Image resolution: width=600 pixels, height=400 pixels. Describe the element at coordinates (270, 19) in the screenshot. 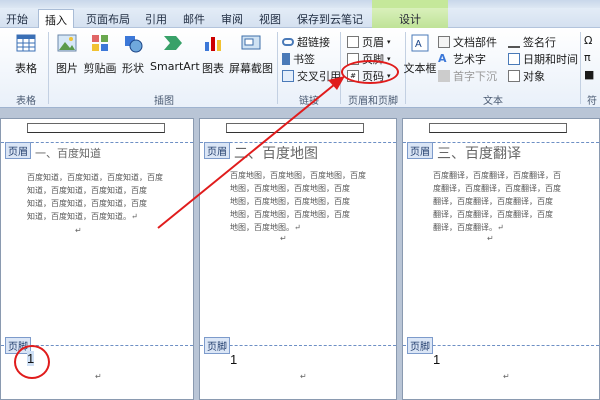

I see `tab-view: 视图` at that location.